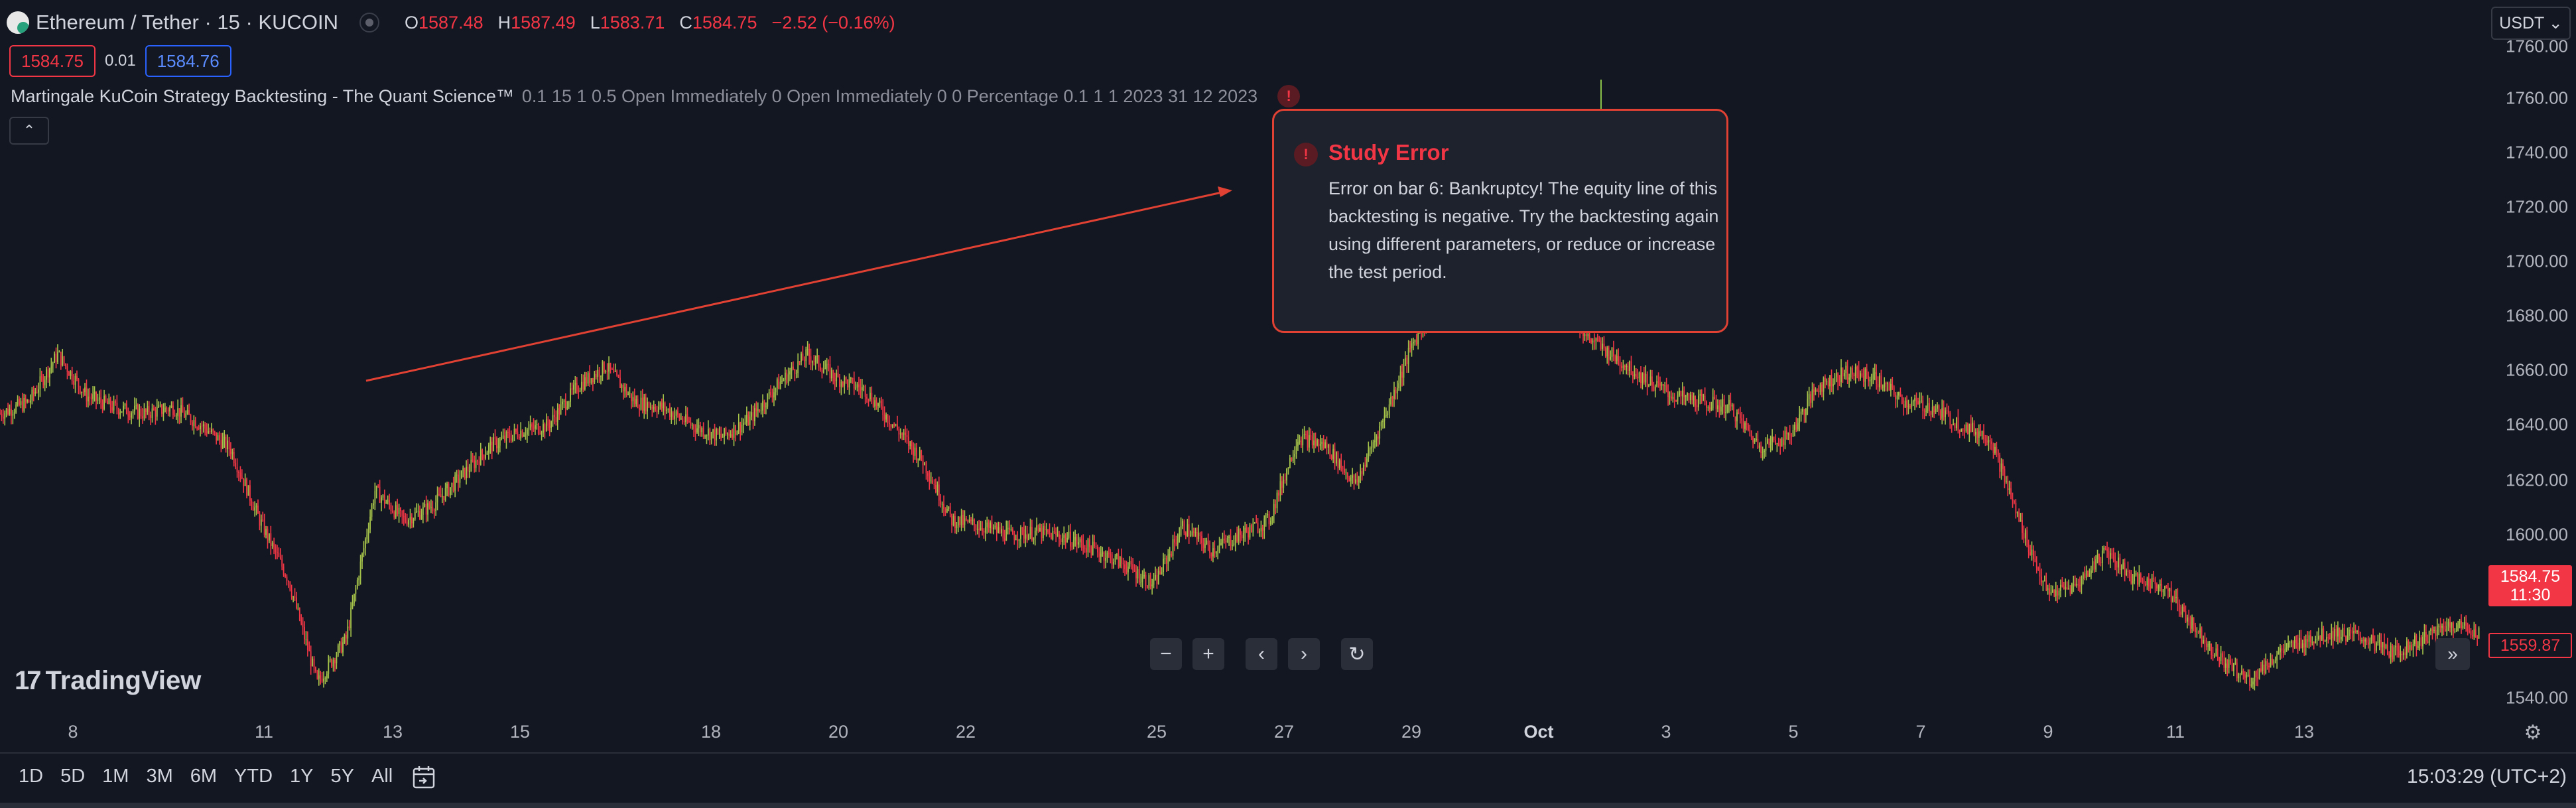 This screenshot has height=808, width=2576. Describe the element at coordinates (369, 23) in the screenshot. I see `market-status-icon` at that location.